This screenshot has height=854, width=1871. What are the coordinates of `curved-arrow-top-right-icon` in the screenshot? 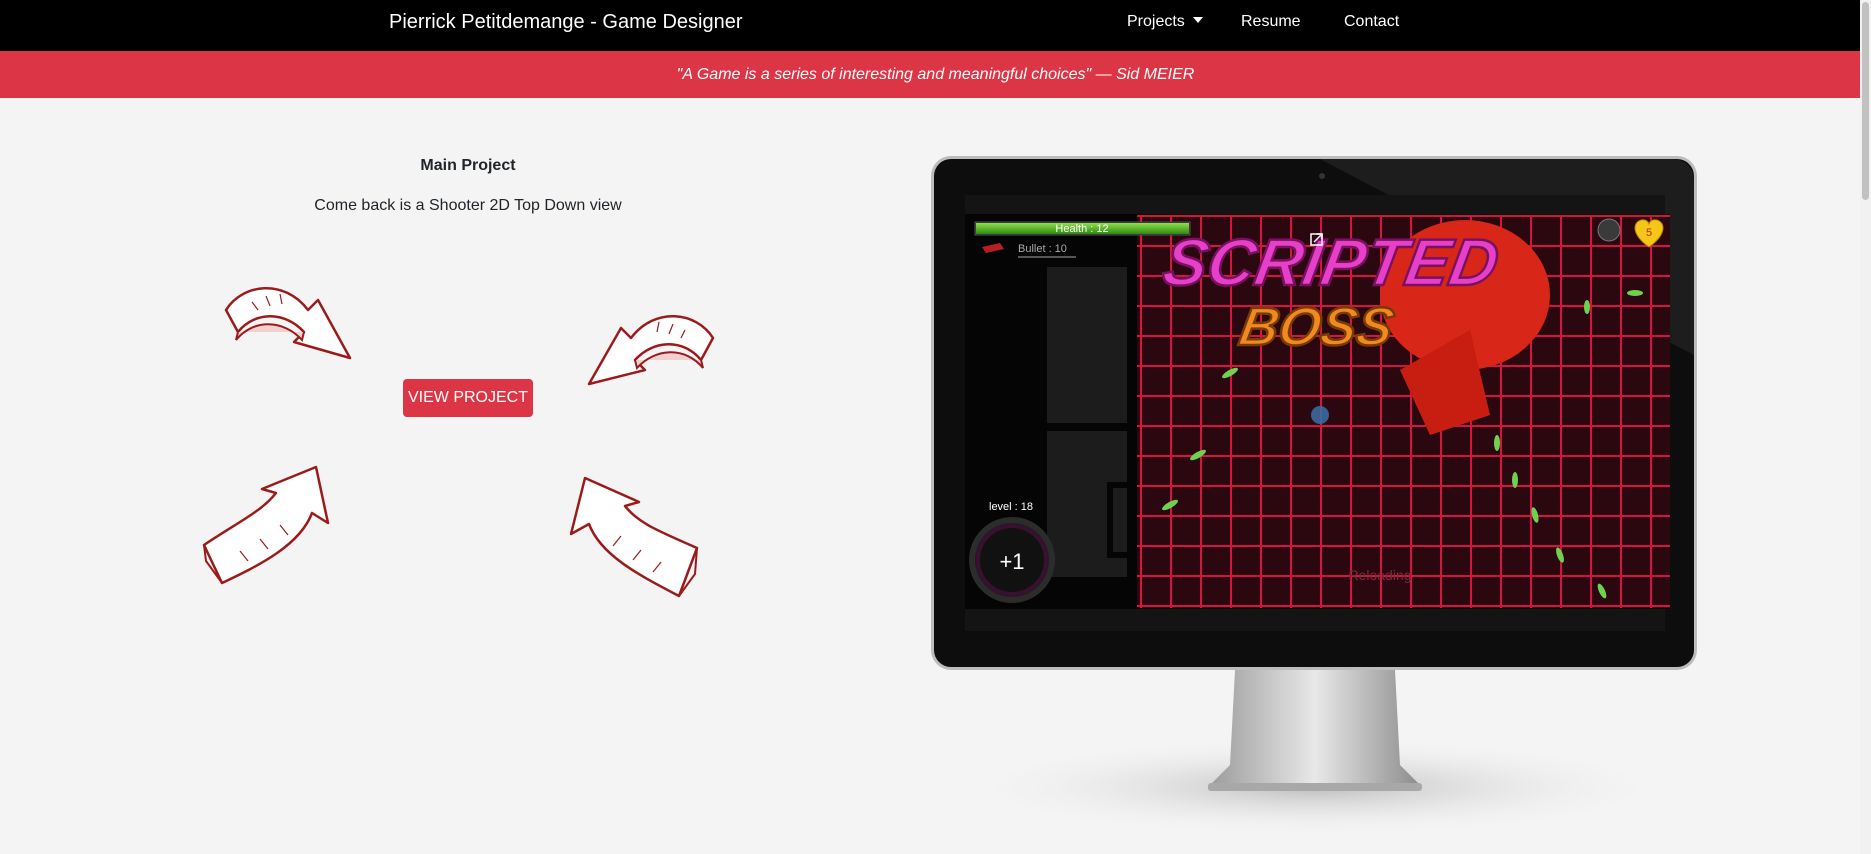 It's located at (651, 350).